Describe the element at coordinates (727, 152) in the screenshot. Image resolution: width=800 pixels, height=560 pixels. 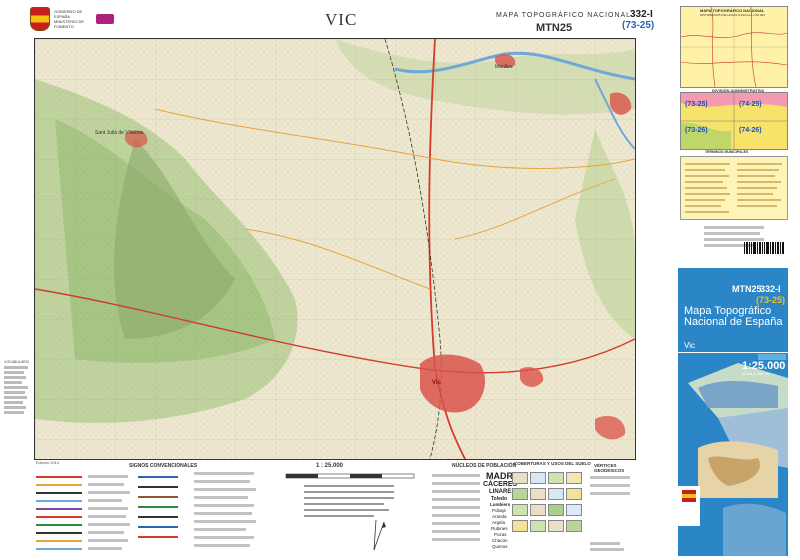
I see `municipalities-title: TÉRMINOS MUNICIPALES` at that location.